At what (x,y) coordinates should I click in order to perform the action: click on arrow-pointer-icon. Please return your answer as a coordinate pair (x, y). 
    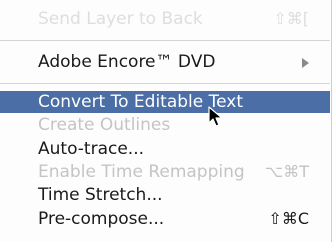
    Looking at the image, I should click on (215, 116).